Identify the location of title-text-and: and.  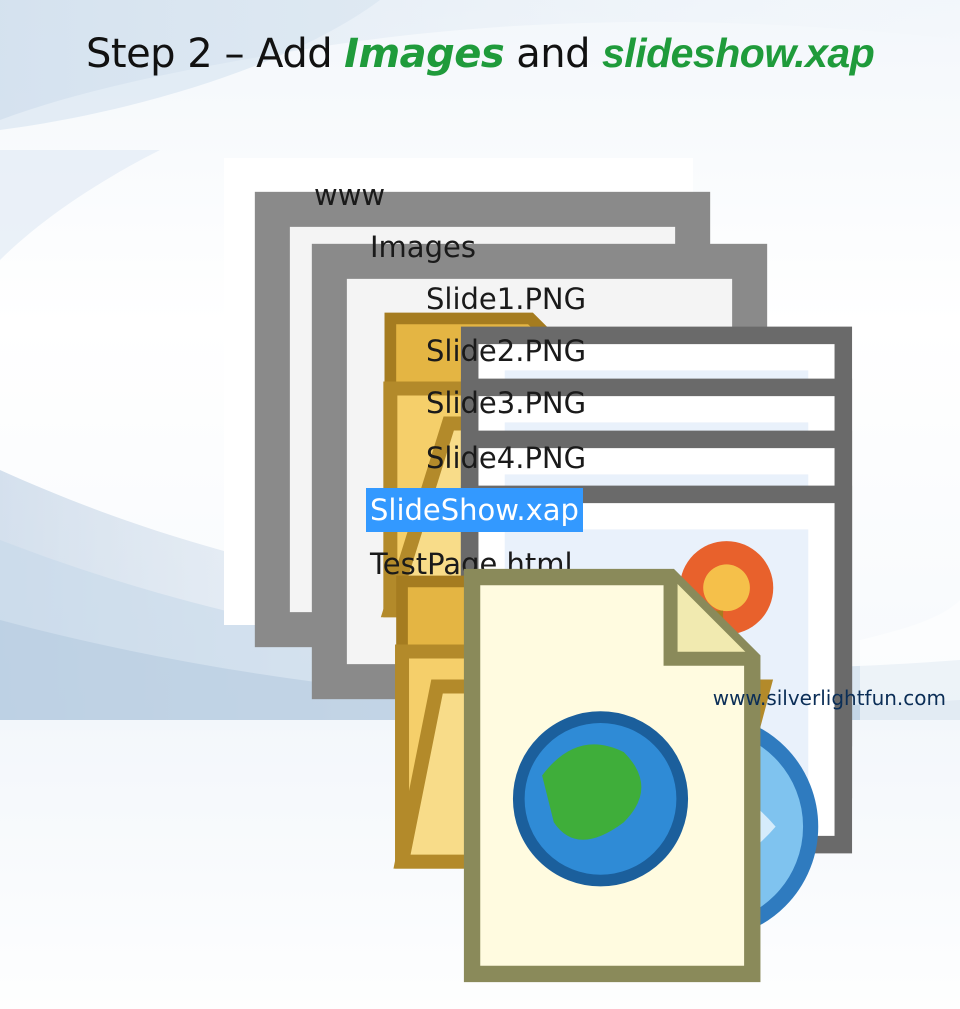
(553, 54).